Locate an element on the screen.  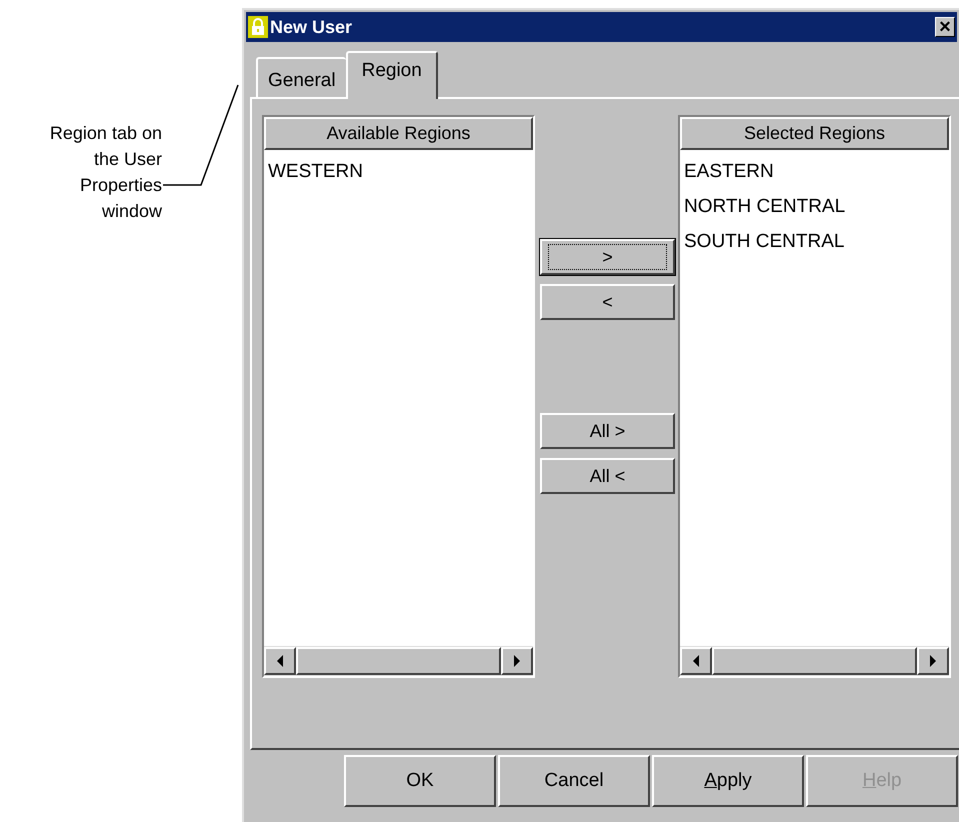
list-item: EASTERN is located at coordinates (729, 171).